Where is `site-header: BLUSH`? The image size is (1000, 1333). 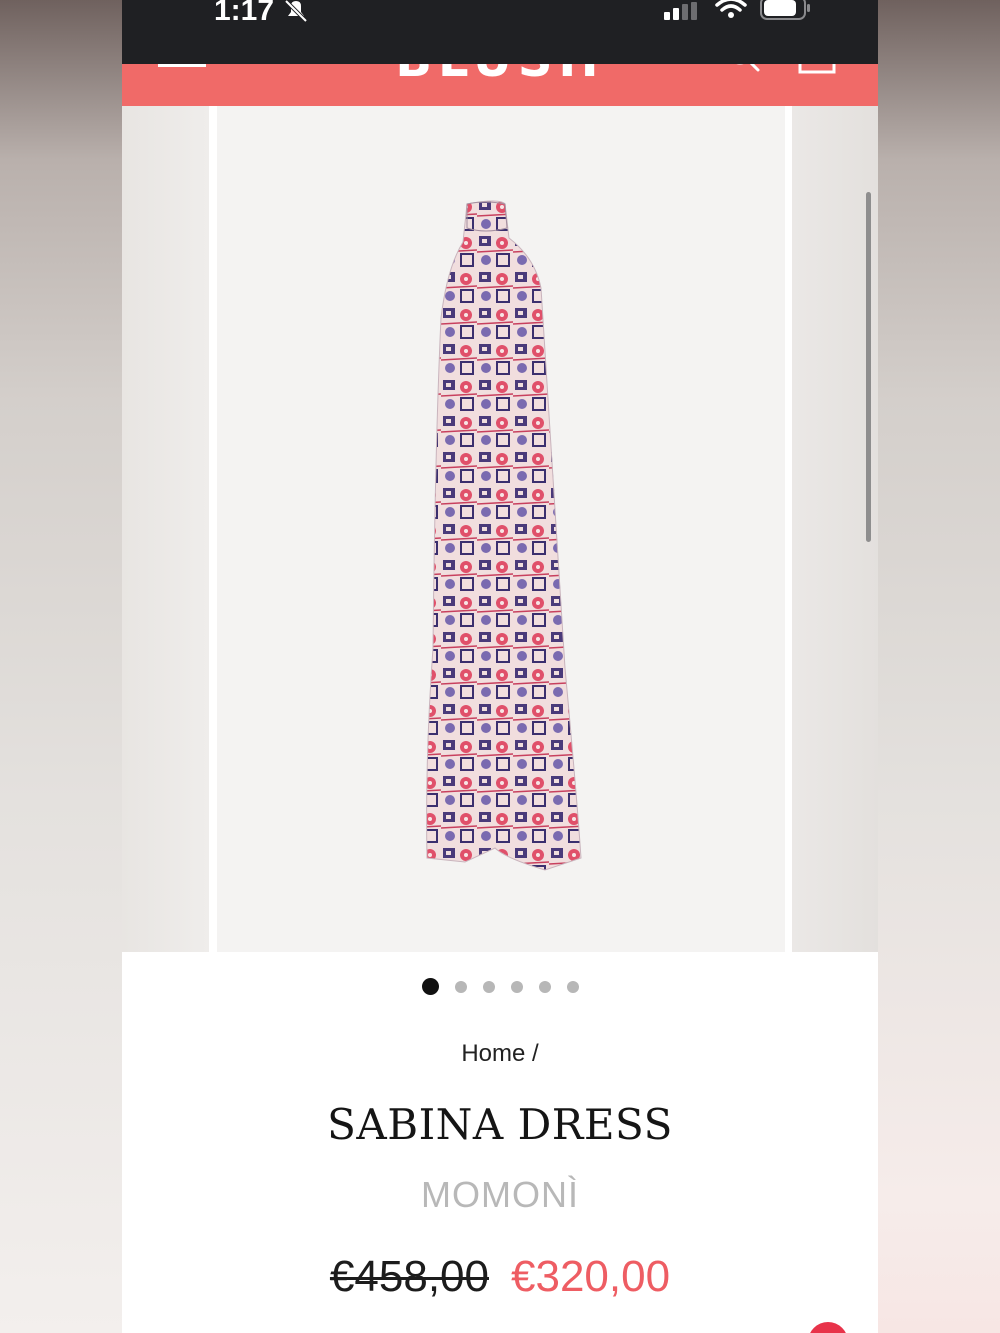
site-header: BLUSH is located at coordinates (500, 85).